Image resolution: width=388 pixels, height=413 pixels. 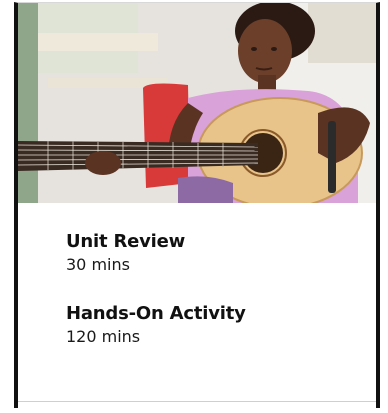 I want to click on hands-on-activity-item: Hands-On Activity 120 mins, so click(x=221, y=325).